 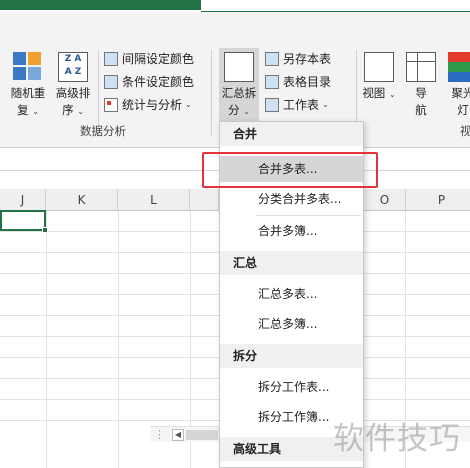 What do you see at coordinates (82, 200) in the screenshot?
I see `column-header-k: K` at bounding box center [82, 200].